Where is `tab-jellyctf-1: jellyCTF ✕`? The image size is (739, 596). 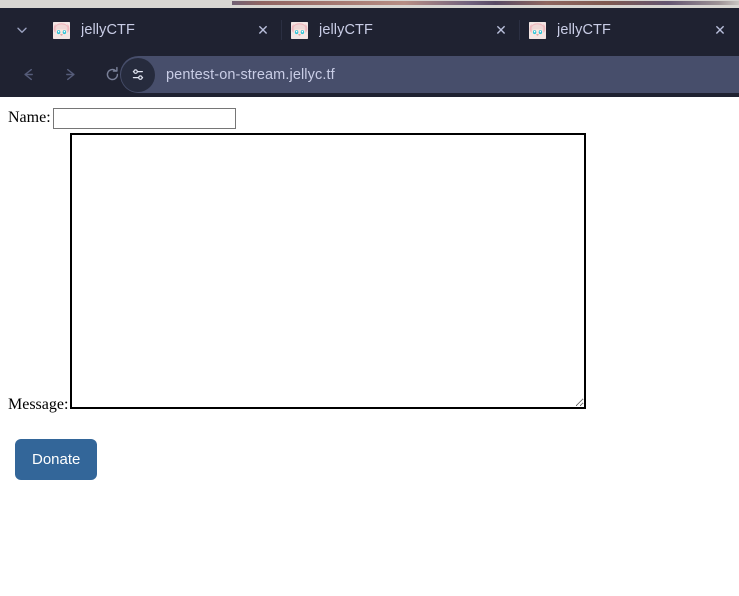
tab-jellyctf-1: jellyCTF ✕ is located at coordinates (163, 30).